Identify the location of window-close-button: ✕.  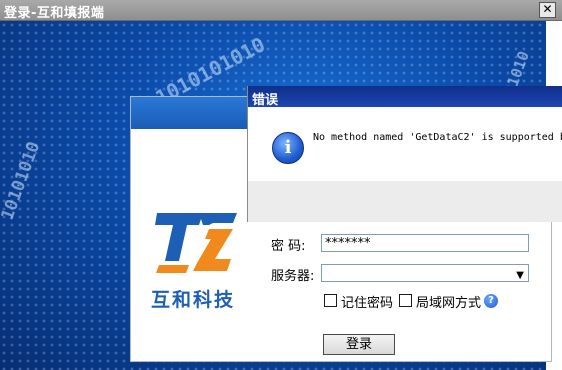
(547, 10).